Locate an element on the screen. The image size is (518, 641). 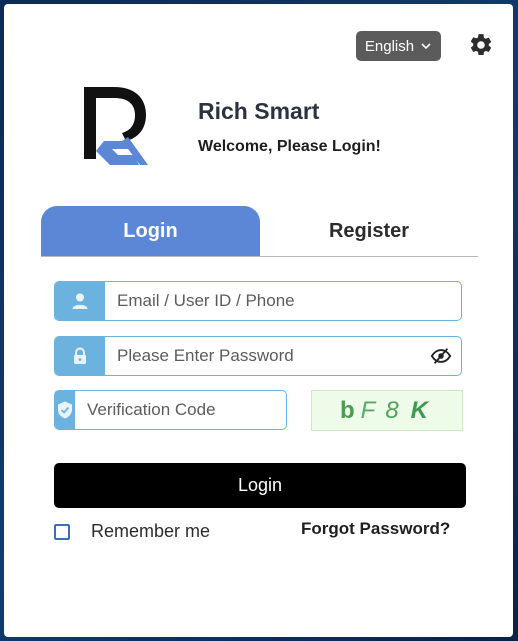
shield-check-icon is located at coordinates (65, 410).